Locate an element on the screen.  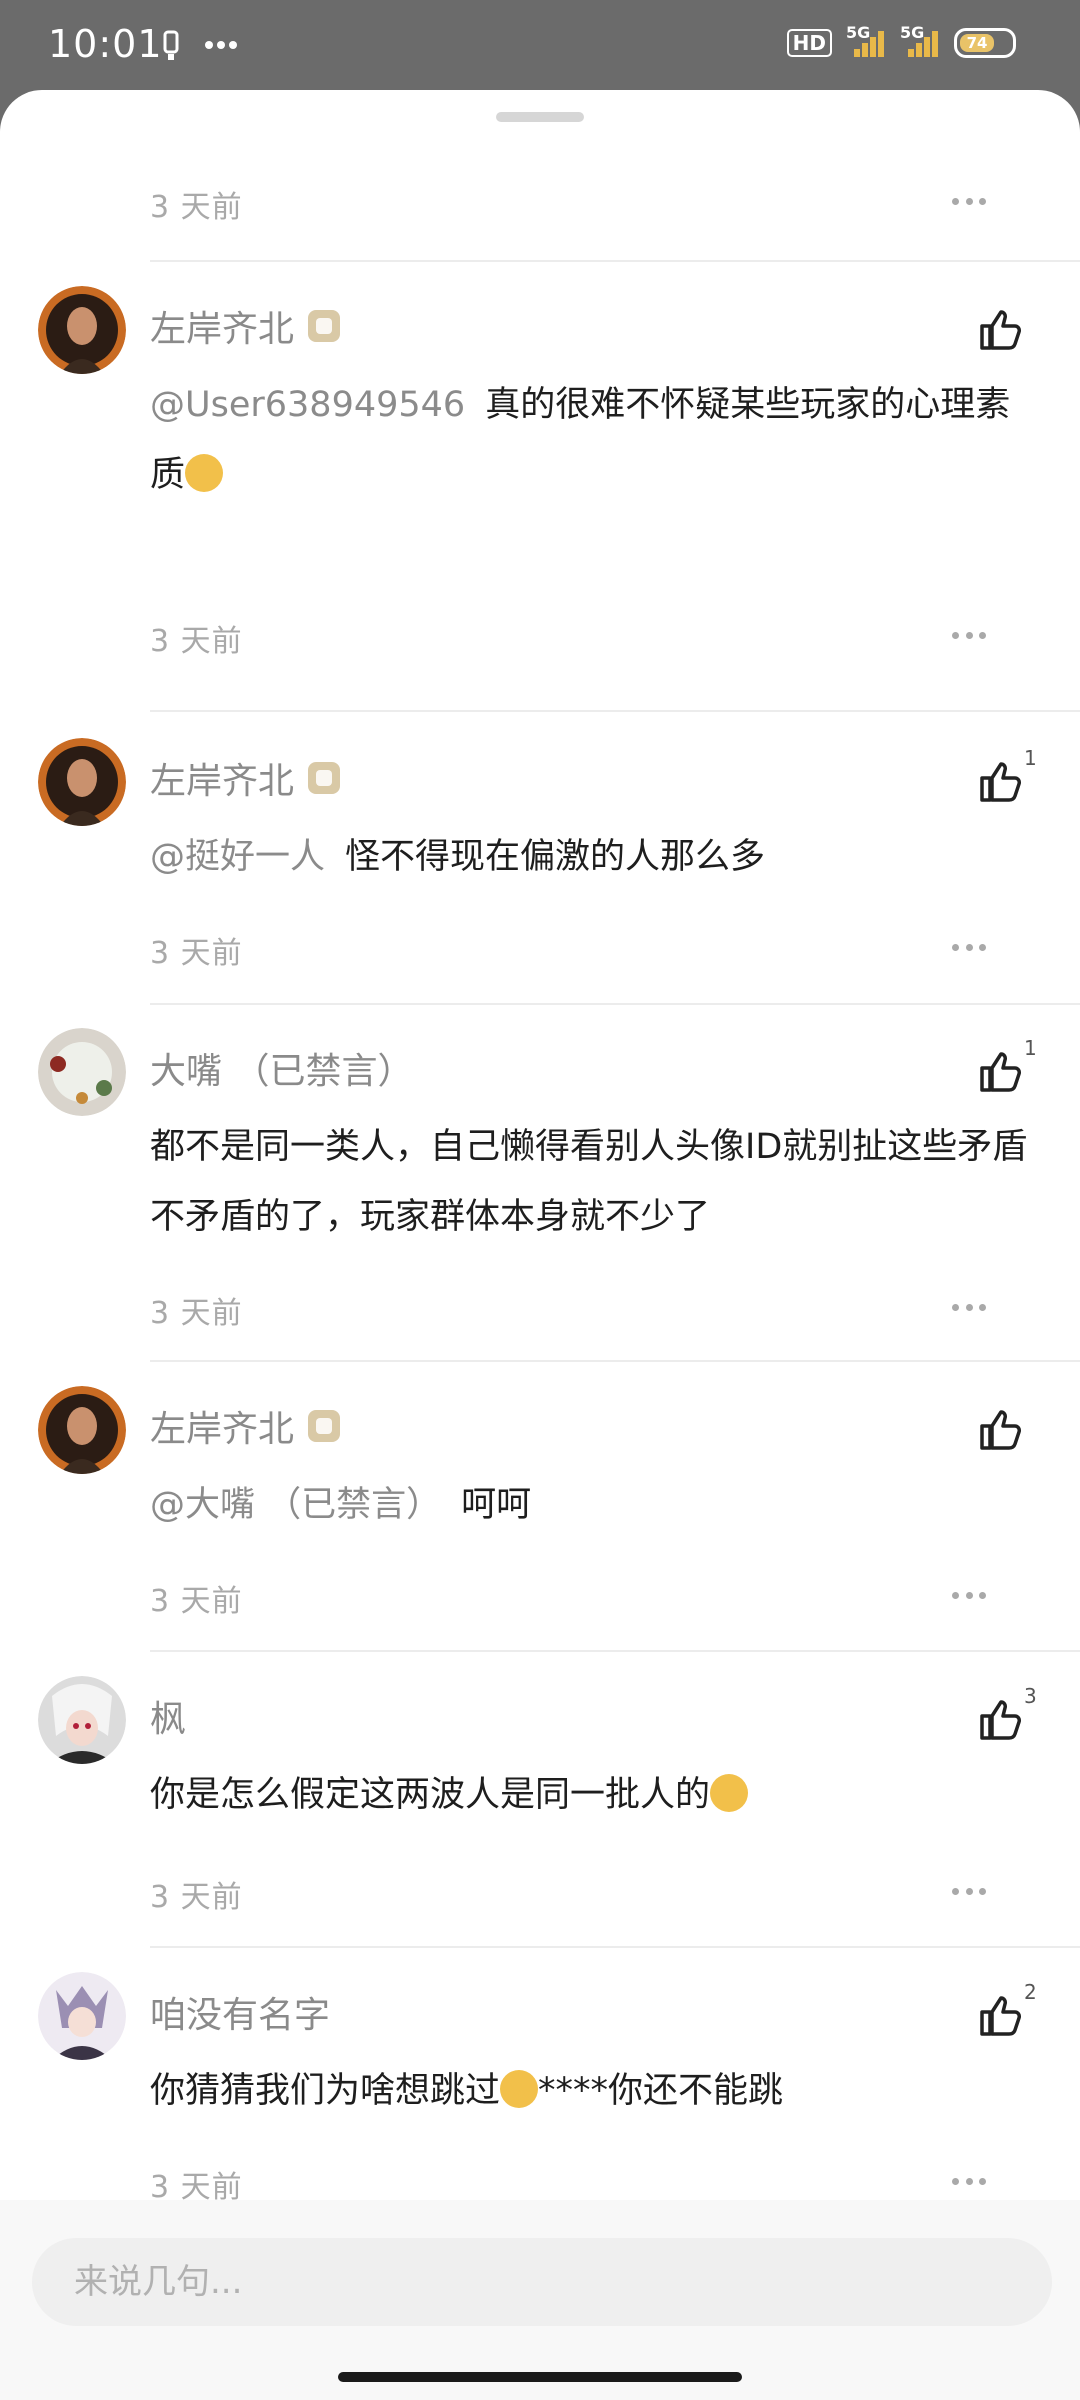
name-row: 咱没有名字 is located at coordinates (240, 2012).